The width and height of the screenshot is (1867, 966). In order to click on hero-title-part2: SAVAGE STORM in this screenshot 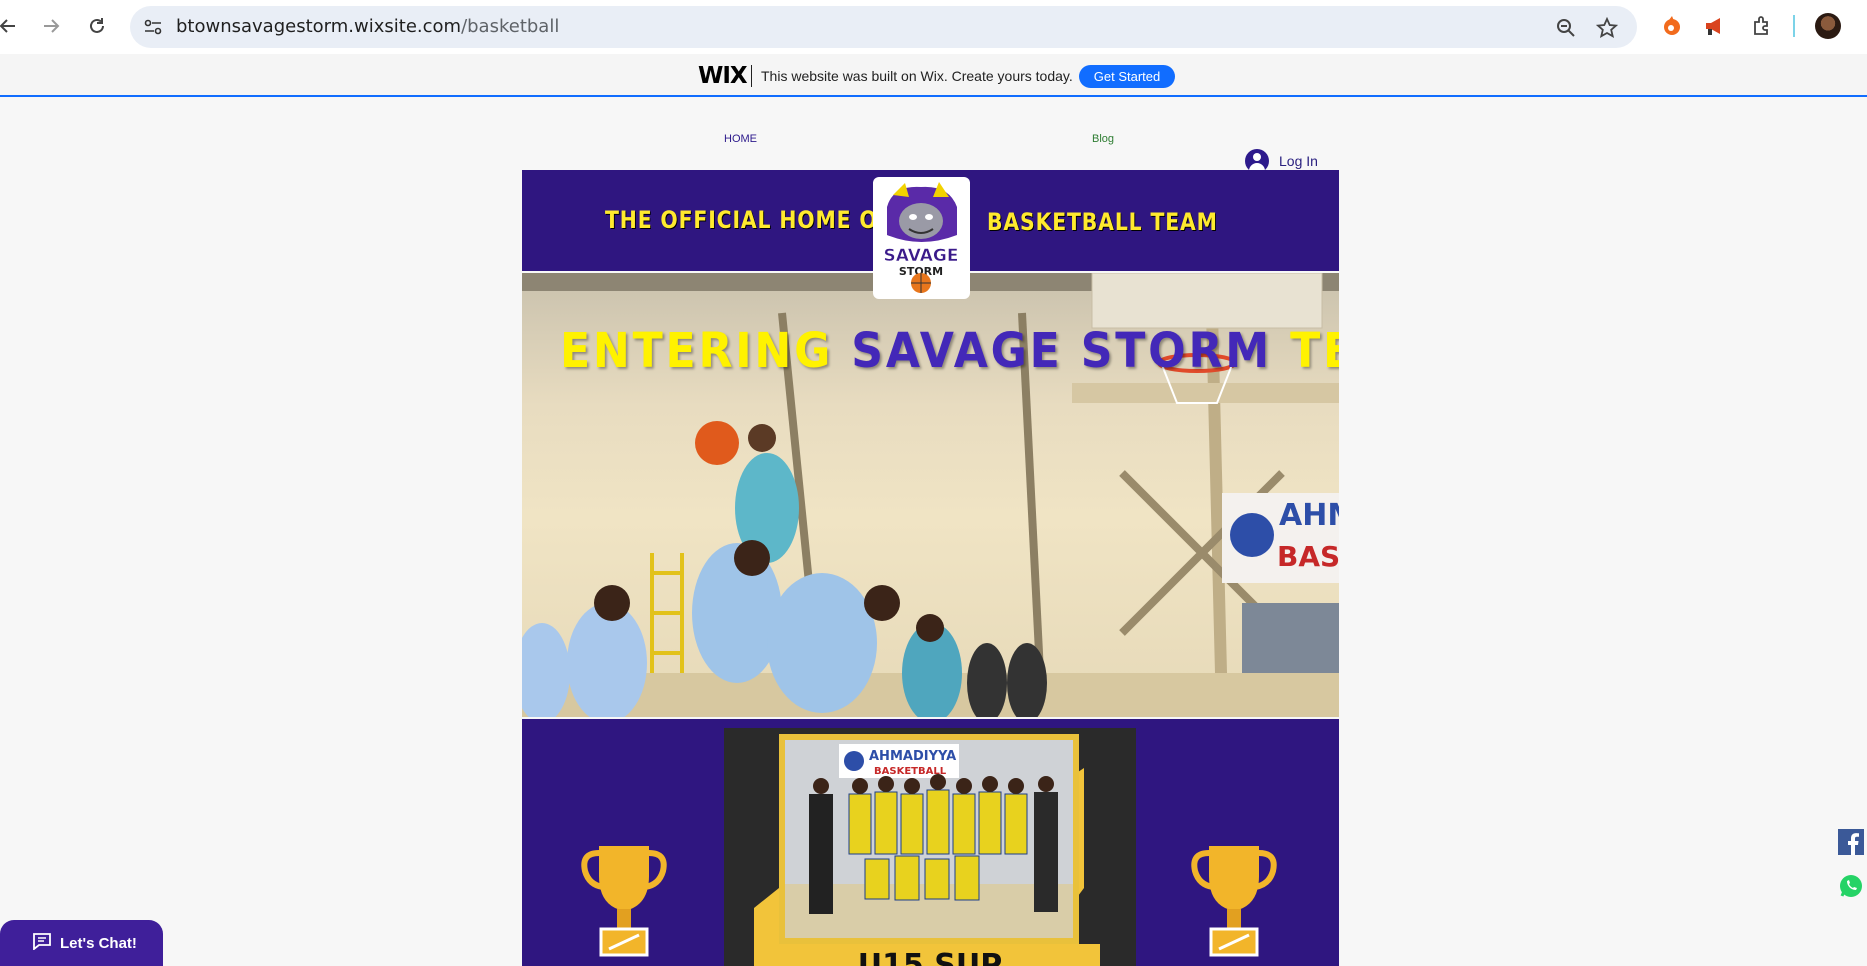, I will do `click(1061, 351)`.